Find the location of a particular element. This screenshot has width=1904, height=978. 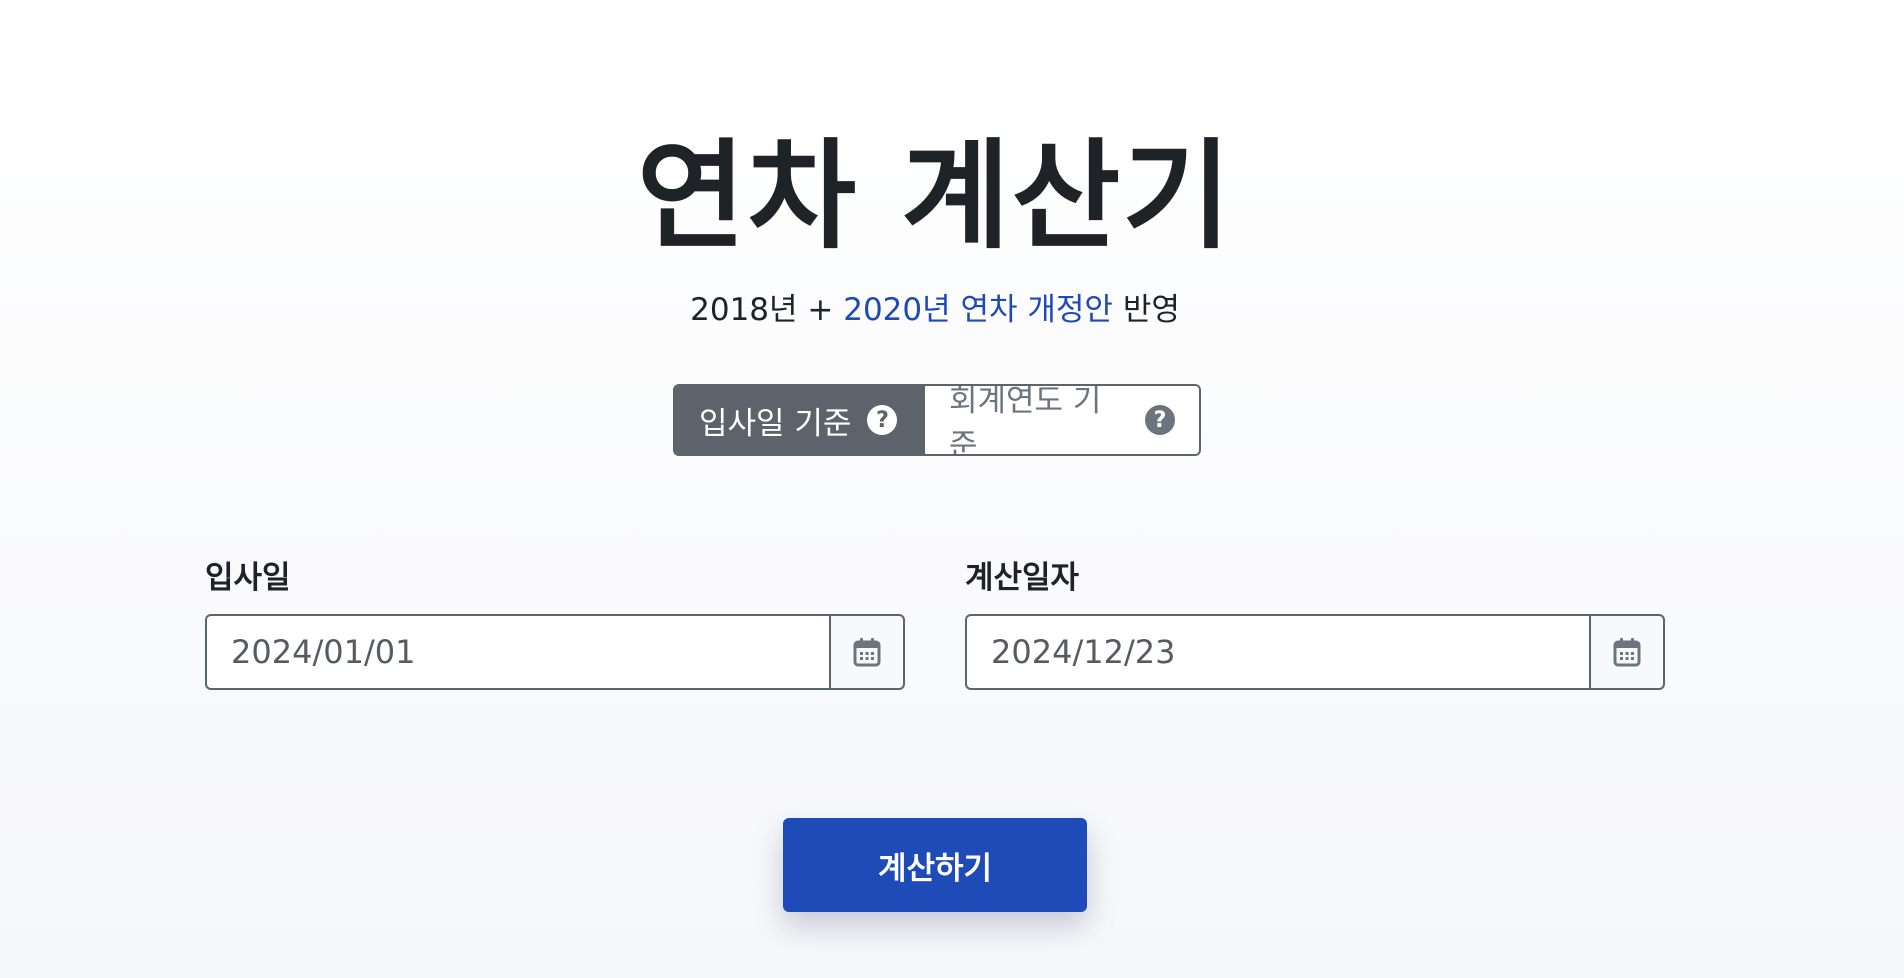

toggle-label: 입사일 기준 is located at coordinates (775, 423).